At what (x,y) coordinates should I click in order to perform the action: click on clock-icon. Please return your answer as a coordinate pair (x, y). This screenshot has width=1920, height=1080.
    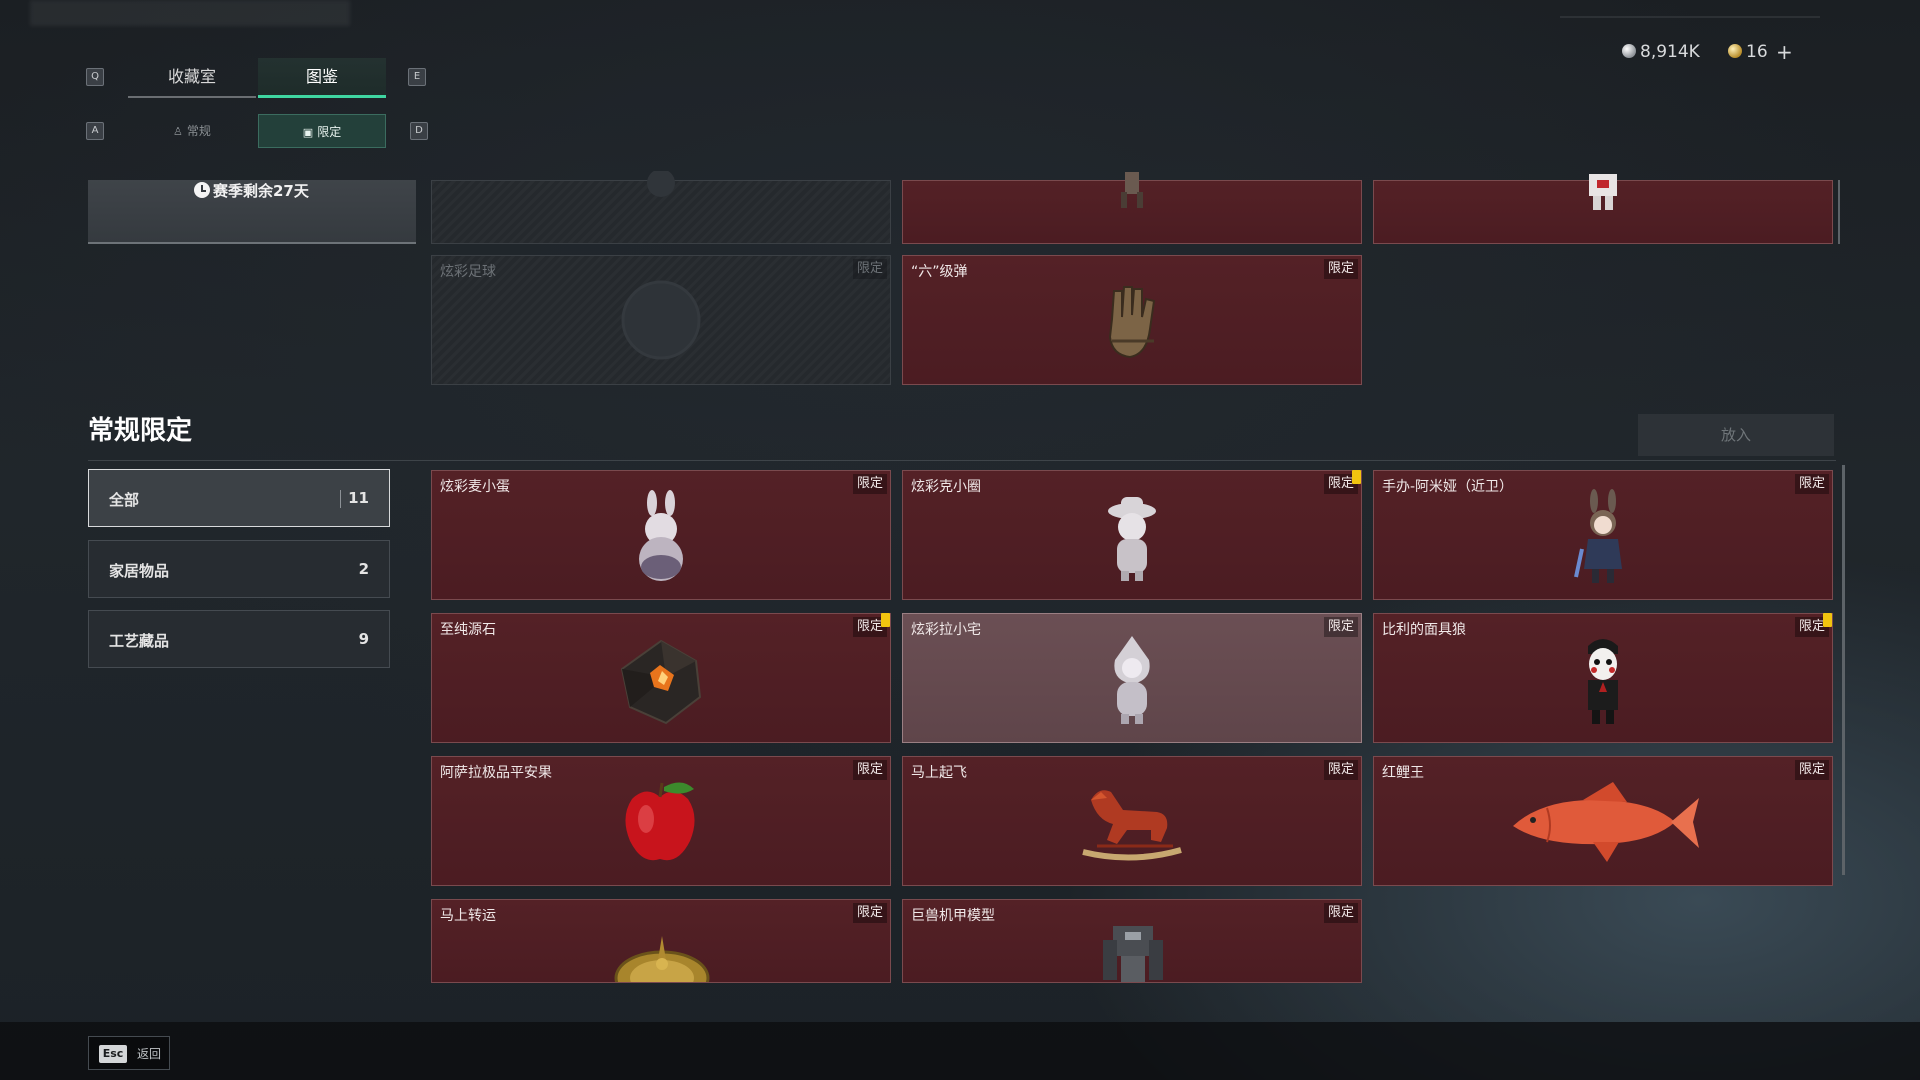
    Looking at the image, I should click on (202, 190).